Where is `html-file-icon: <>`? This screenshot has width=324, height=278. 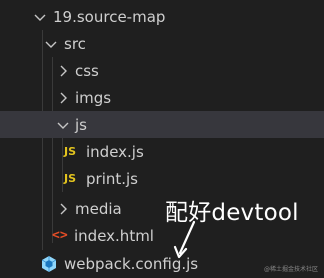 html-file-icon: <> is located at coordinates (60, 235).